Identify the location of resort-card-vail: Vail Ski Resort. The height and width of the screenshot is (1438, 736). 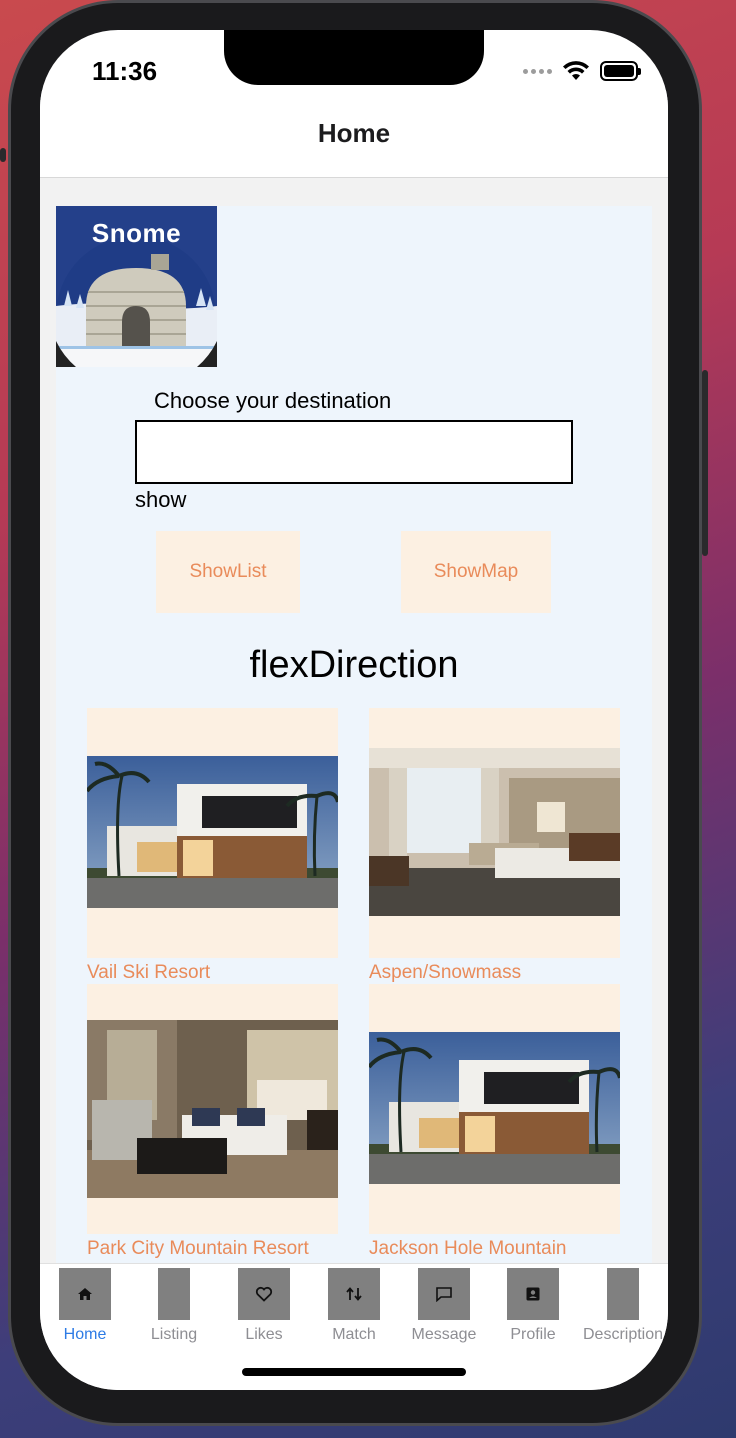
(212, 846).